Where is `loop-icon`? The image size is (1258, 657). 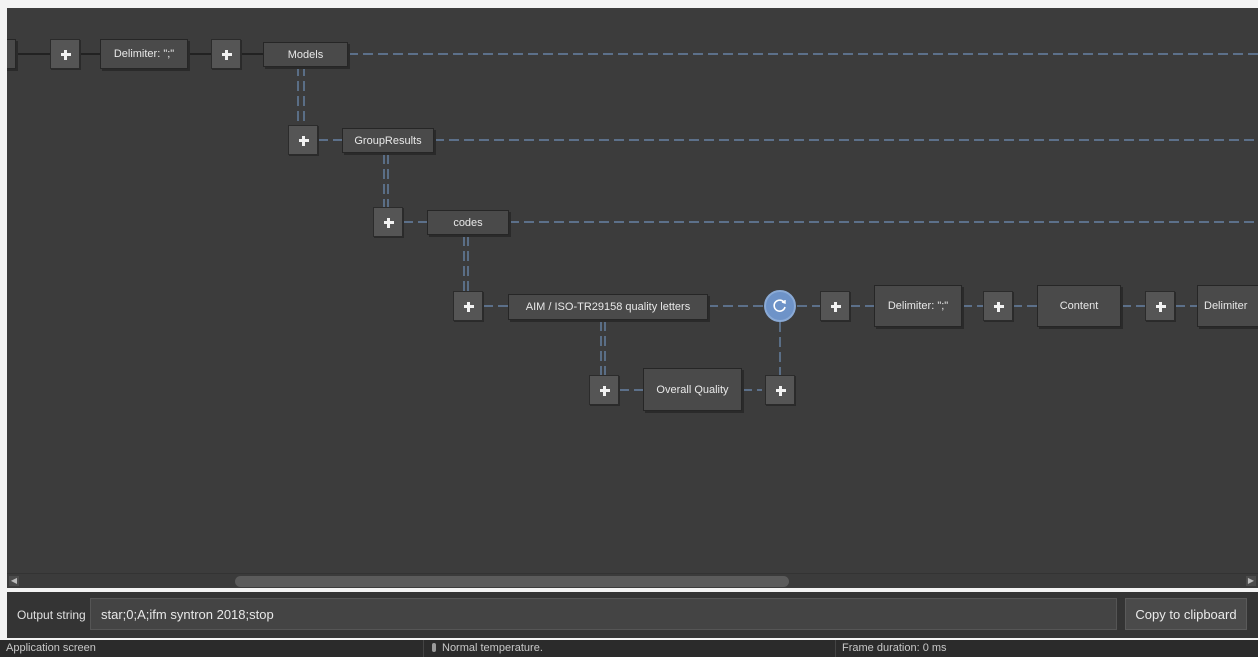
loop-icon is located at coordinates (779, 305).